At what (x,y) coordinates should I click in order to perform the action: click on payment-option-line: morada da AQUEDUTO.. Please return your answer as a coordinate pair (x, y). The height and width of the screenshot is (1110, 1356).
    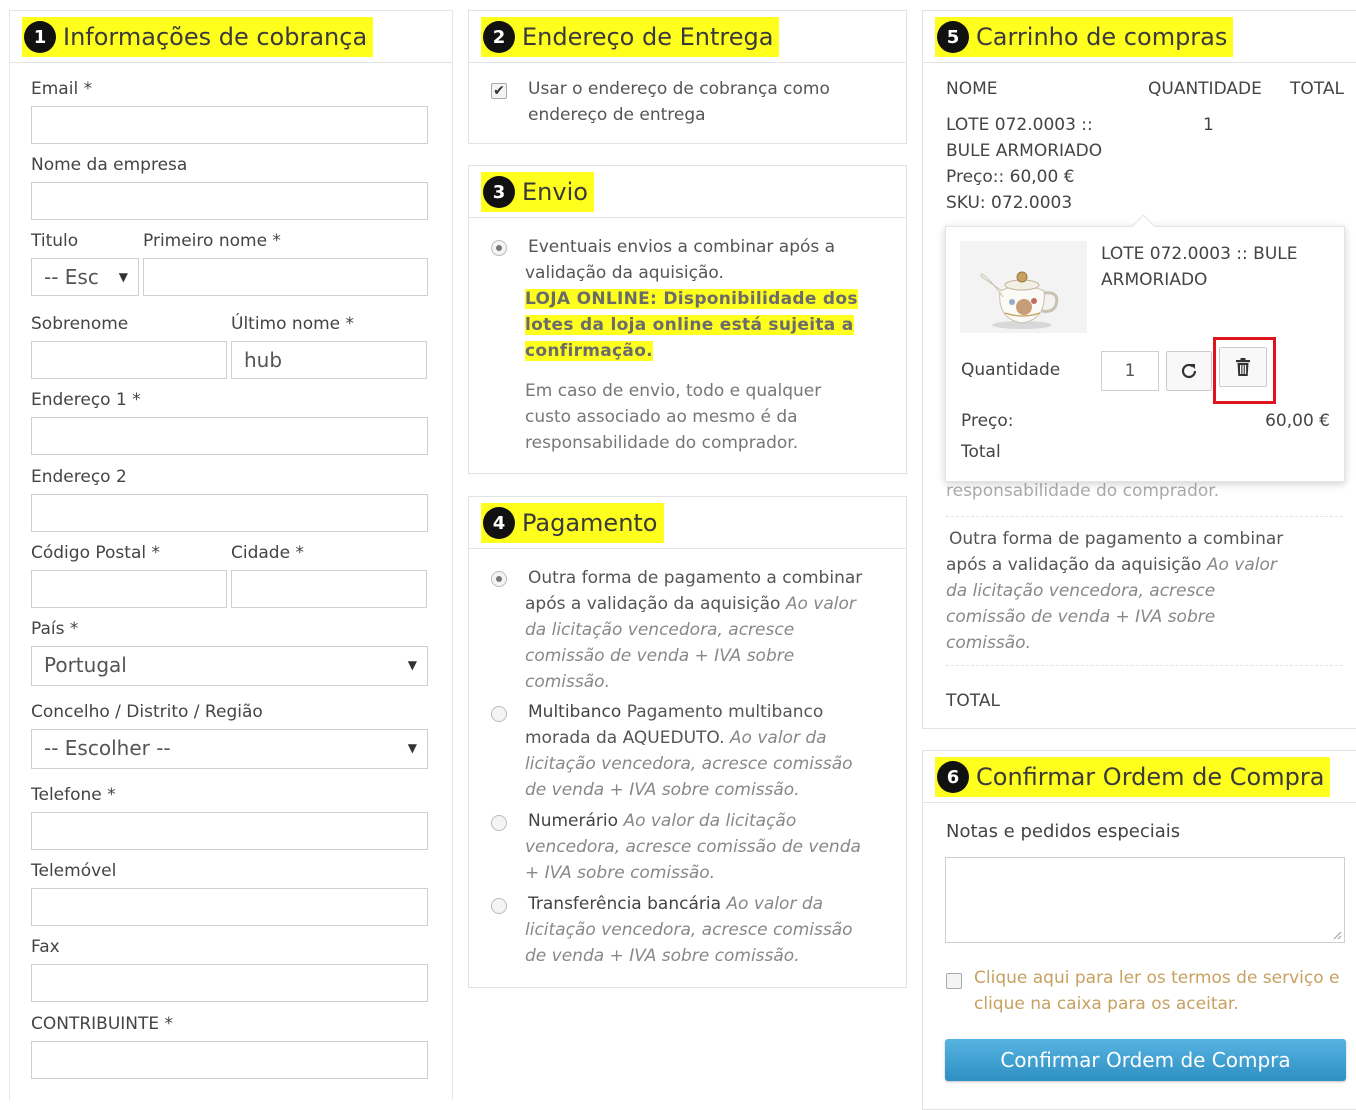
    Looking at the image, I should click on (625, 738).